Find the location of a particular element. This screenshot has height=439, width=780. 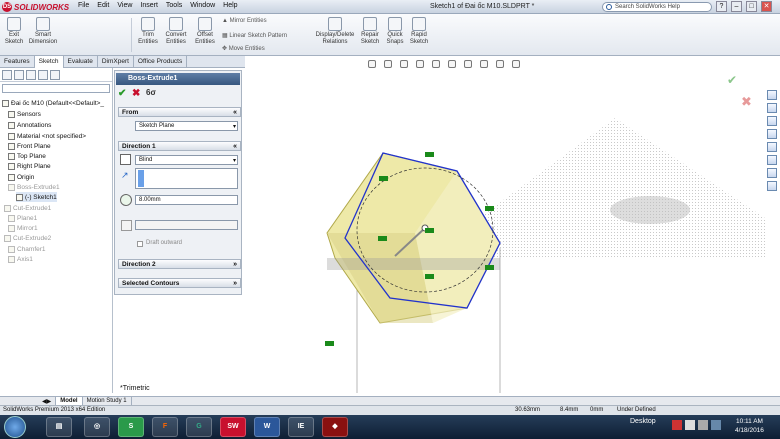

configuration-icon is located at coordinates (31, 75).